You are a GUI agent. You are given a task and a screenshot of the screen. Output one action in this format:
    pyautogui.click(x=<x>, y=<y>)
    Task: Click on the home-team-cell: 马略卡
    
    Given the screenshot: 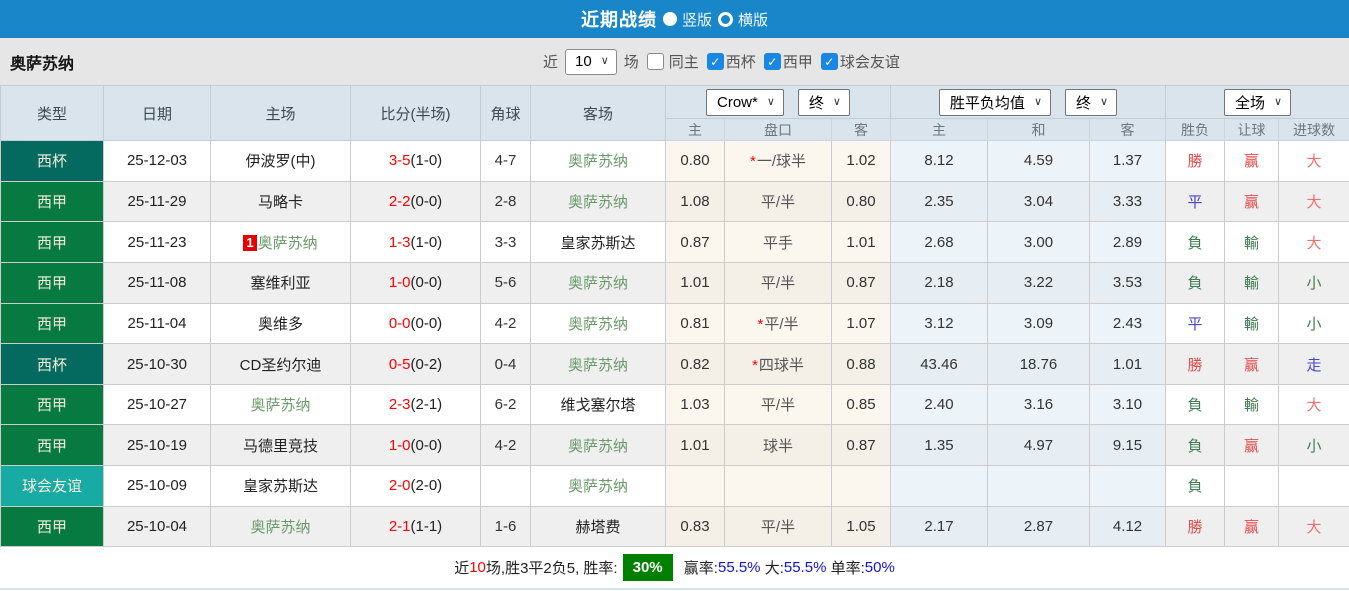 What is the action you would take?
    pyautogui.click(x=280, y=201)
    